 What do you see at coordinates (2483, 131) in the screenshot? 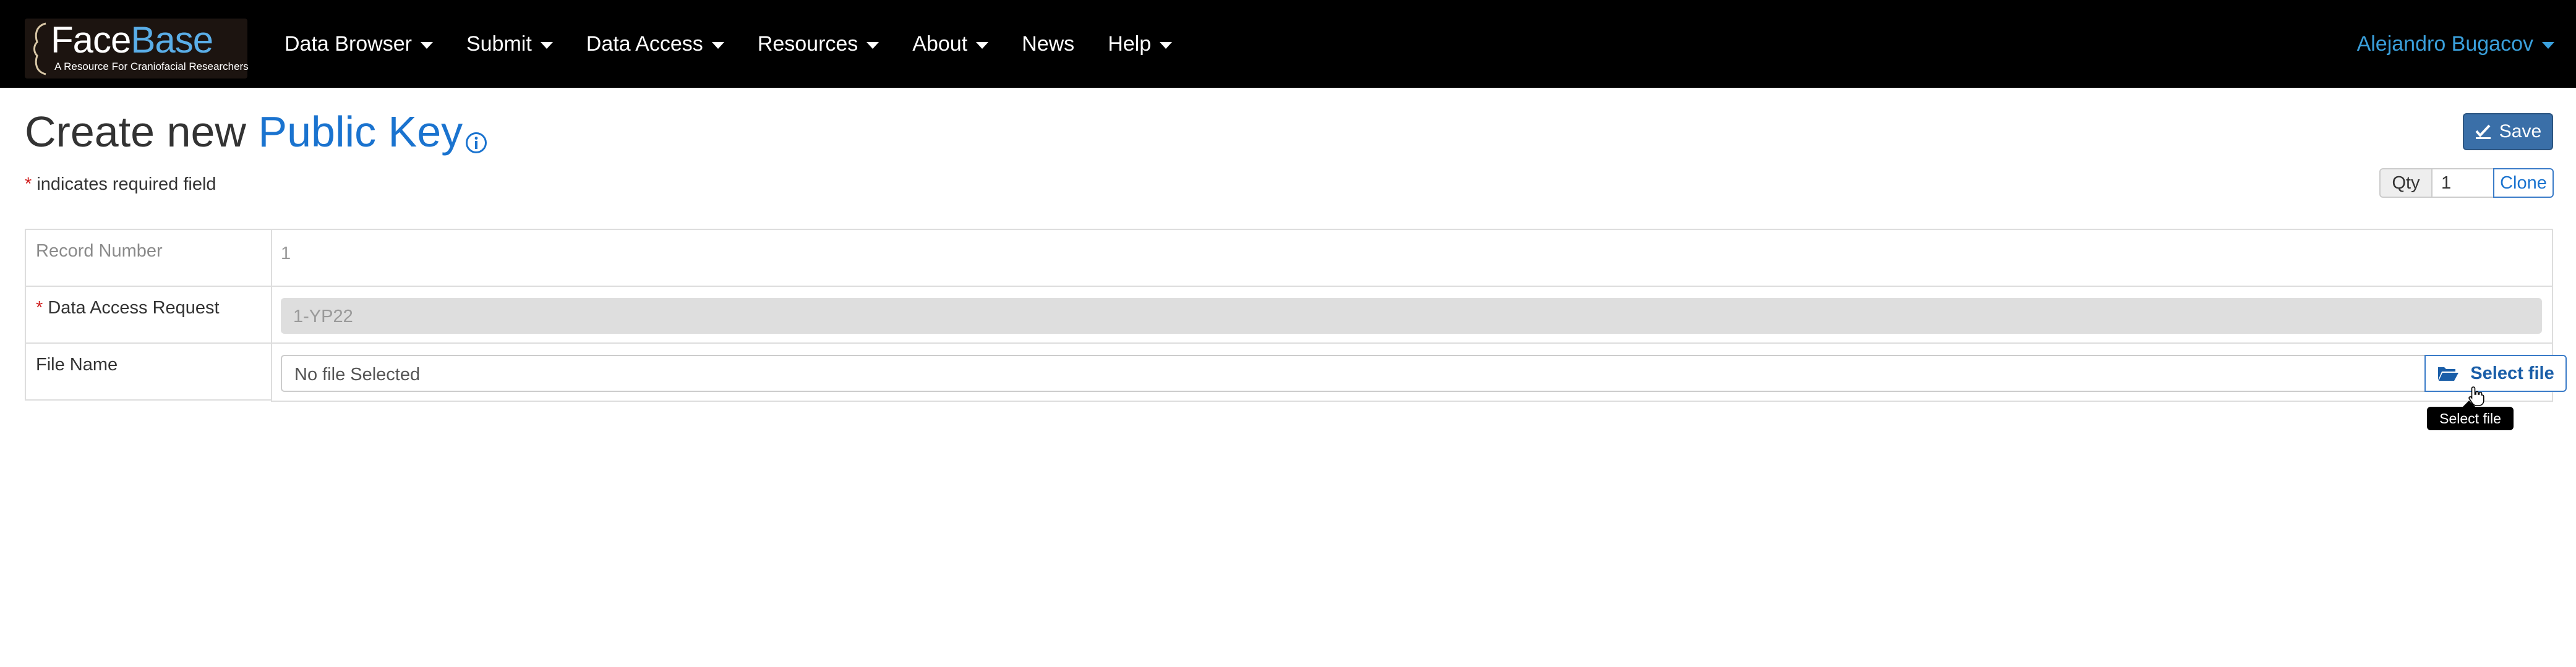
I see `save-check-icon` at bounding box center [2483, 131].